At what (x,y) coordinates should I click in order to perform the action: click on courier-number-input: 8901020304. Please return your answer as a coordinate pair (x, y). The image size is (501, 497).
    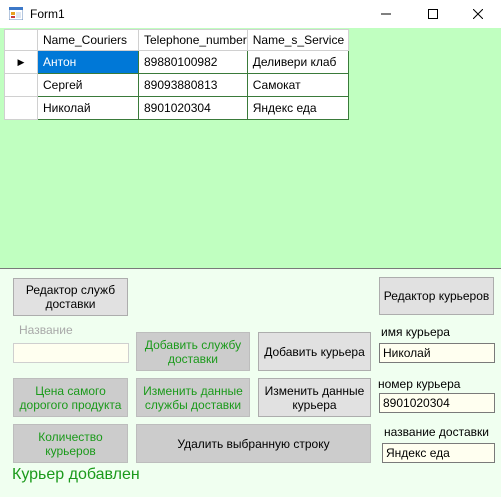
    Looking at the image, I should click on (437, 403).